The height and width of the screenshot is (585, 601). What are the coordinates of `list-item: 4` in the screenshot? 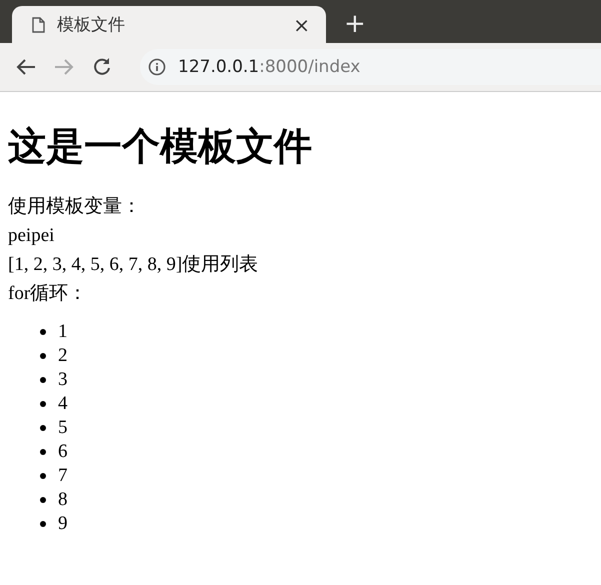 It's located at (63, 404).